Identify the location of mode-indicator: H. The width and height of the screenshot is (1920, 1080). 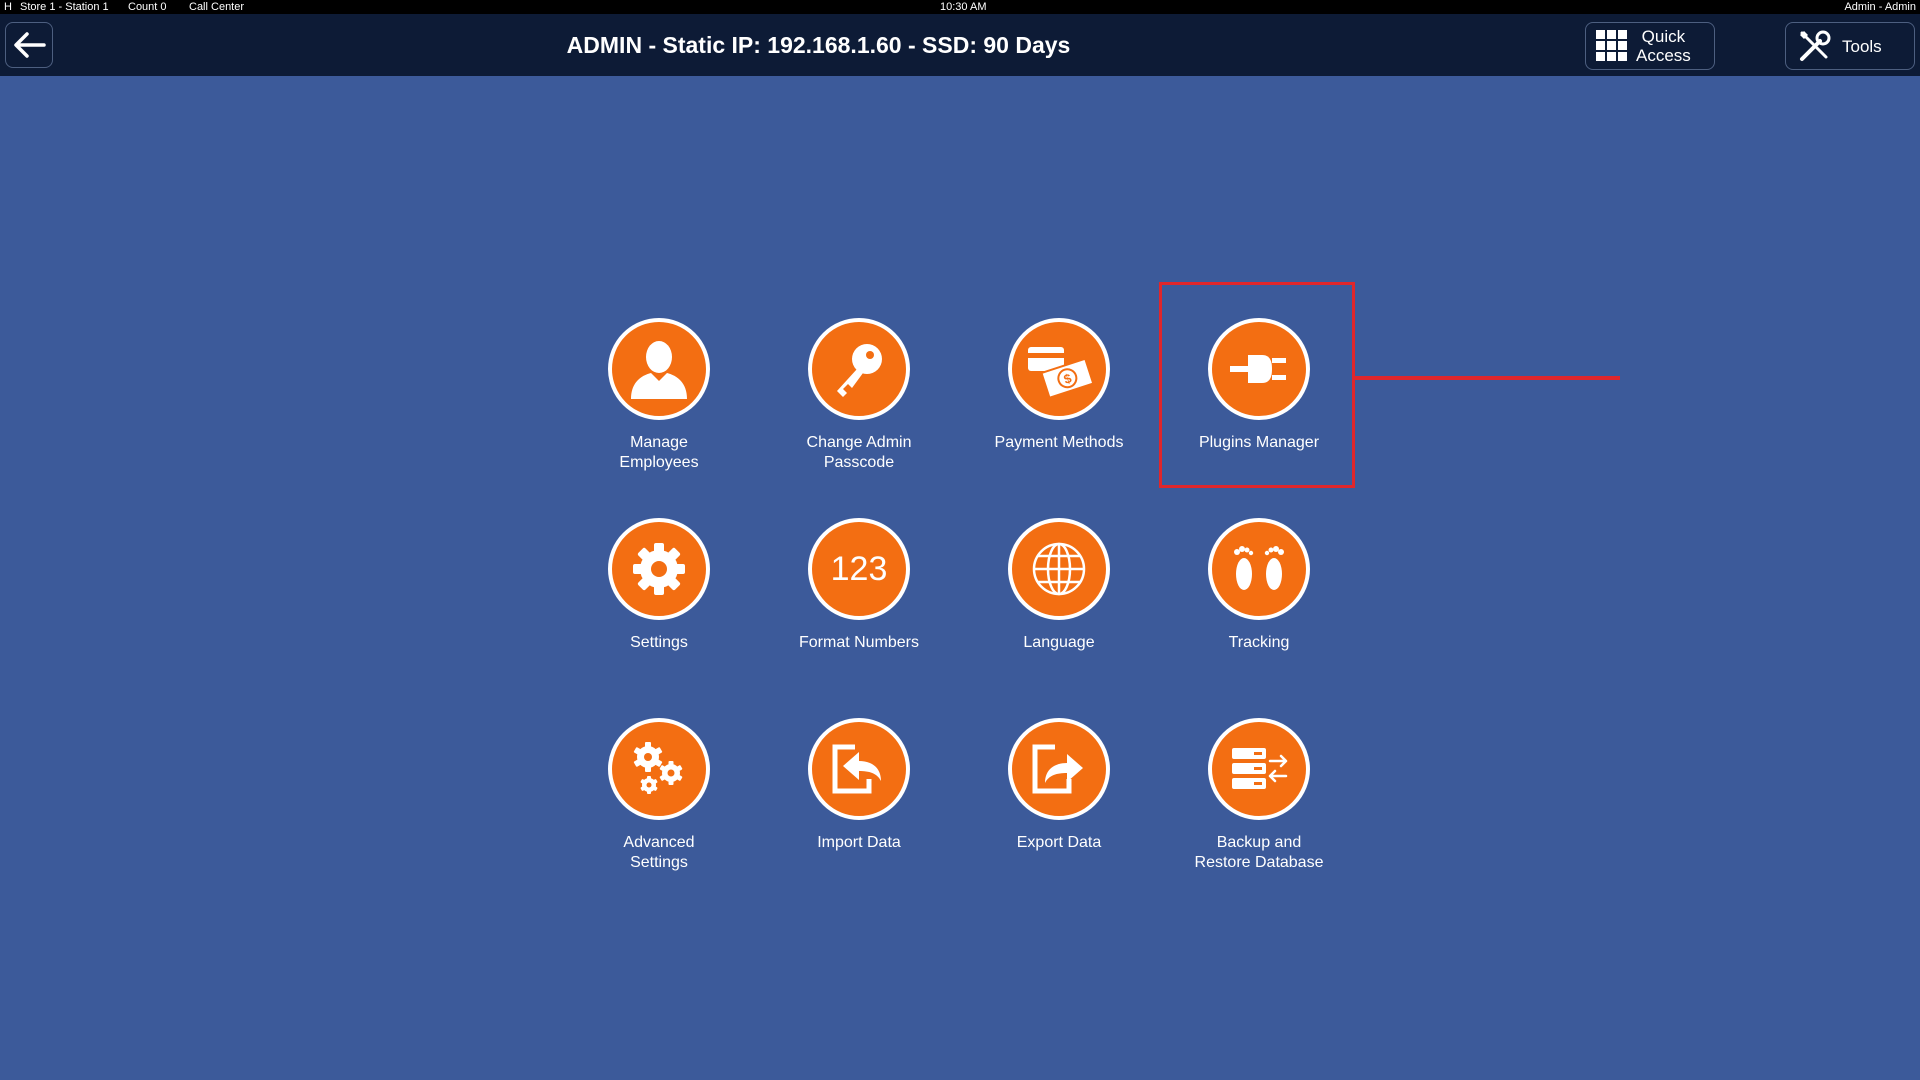
(8, 7).